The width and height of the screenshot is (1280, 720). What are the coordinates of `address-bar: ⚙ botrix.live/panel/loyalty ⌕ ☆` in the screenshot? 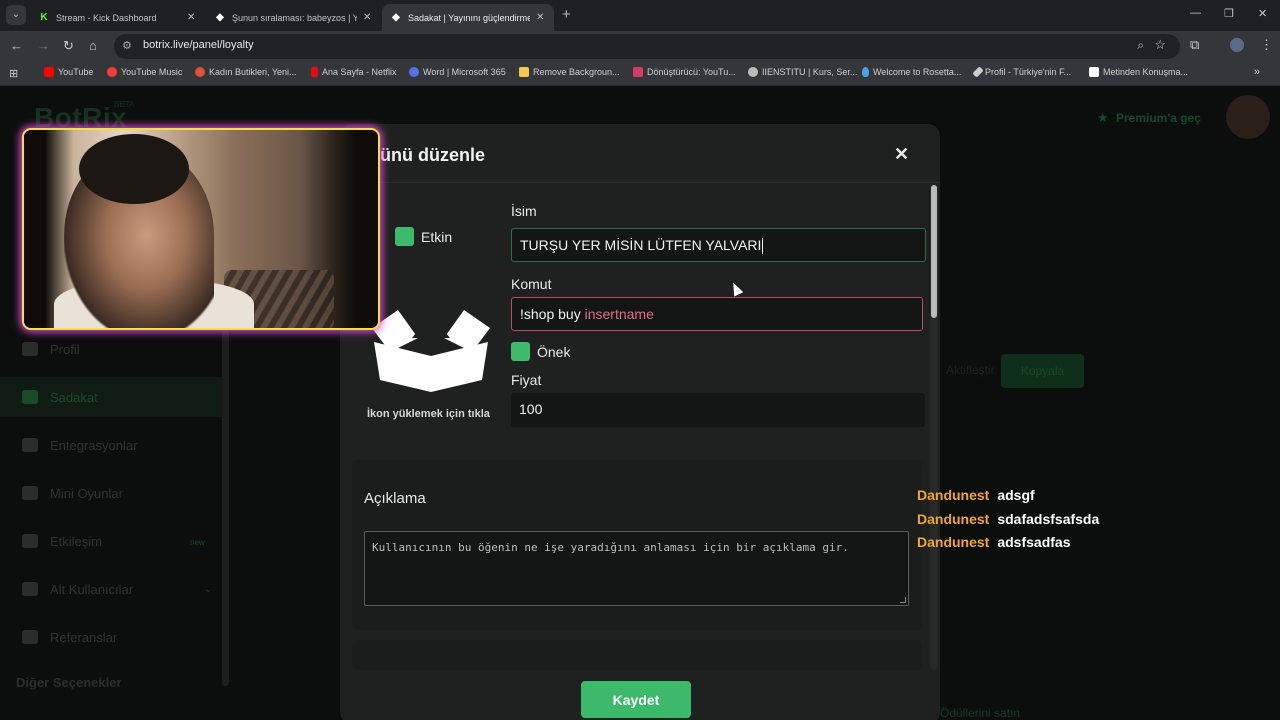 It's located at (647, 46).